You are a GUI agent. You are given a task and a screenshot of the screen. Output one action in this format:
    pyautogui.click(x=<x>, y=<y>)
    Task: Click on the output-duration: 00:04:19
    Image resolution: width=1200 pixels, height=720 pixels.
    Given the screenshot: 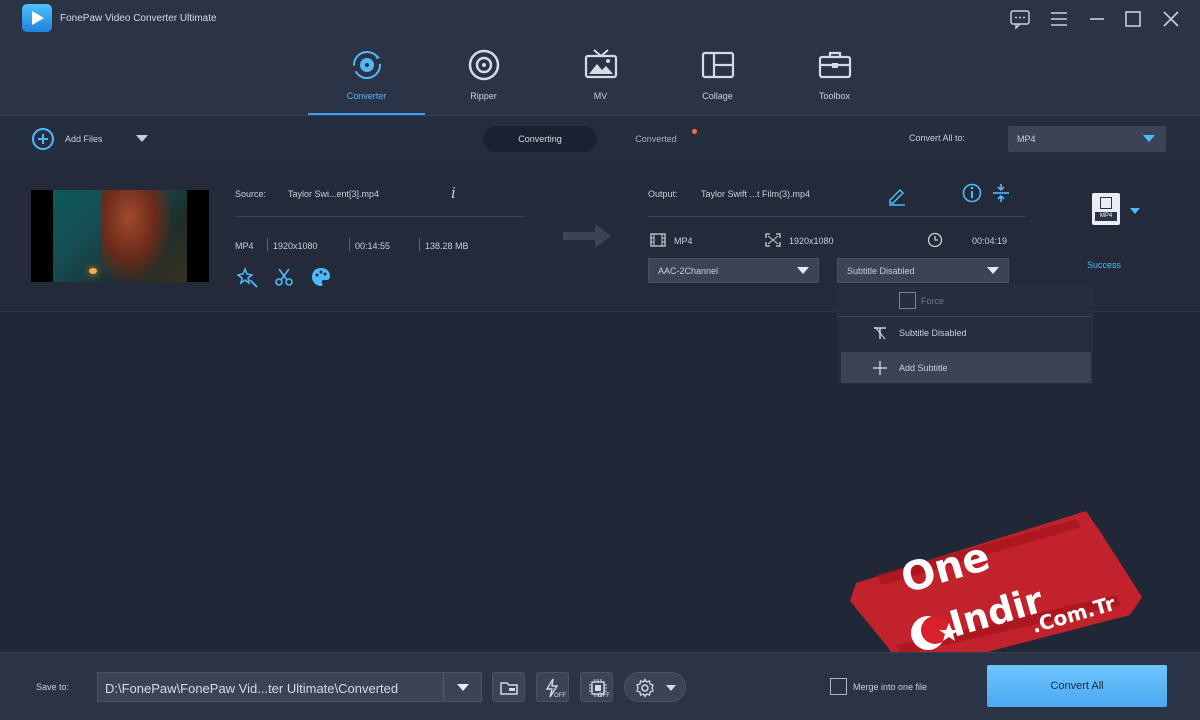 What is the action you would take?
    pyautogui.click(x=990, y=241)
    